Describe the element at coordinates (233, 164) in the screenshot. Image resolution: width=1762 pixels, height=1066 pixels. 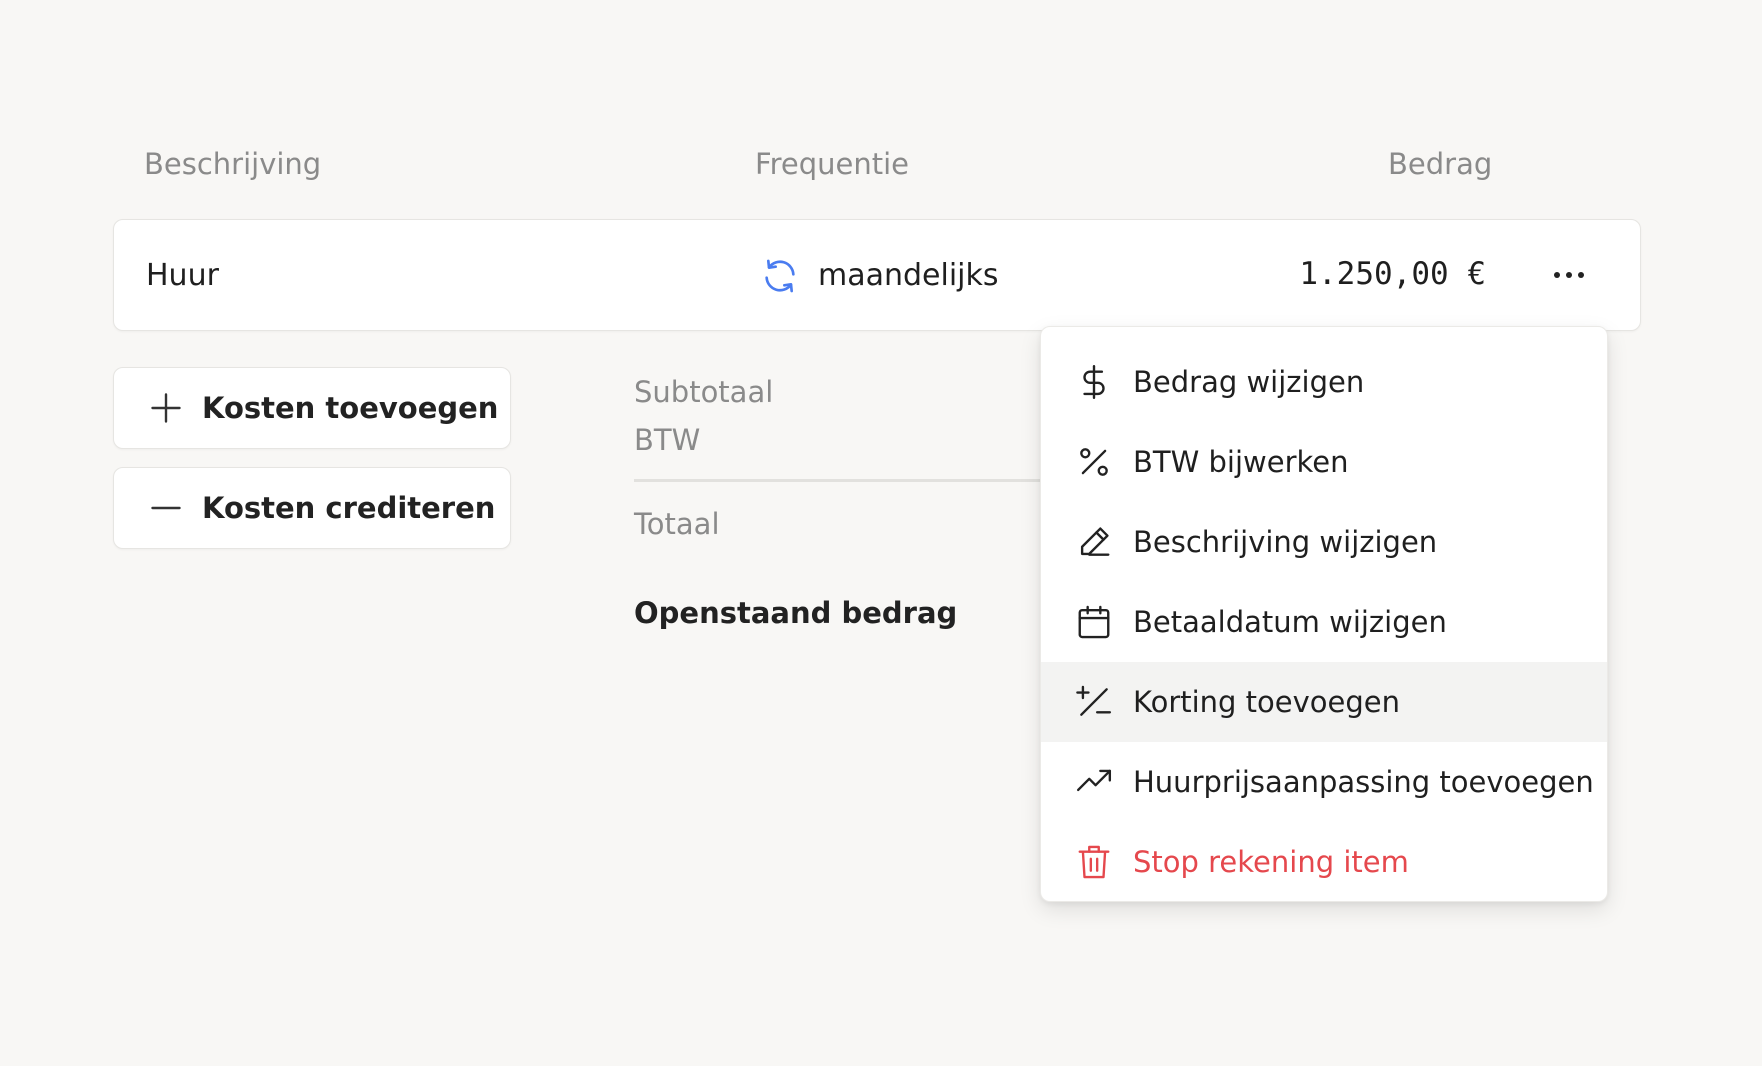
I see `column-header-description: Beschrijving` at that location.